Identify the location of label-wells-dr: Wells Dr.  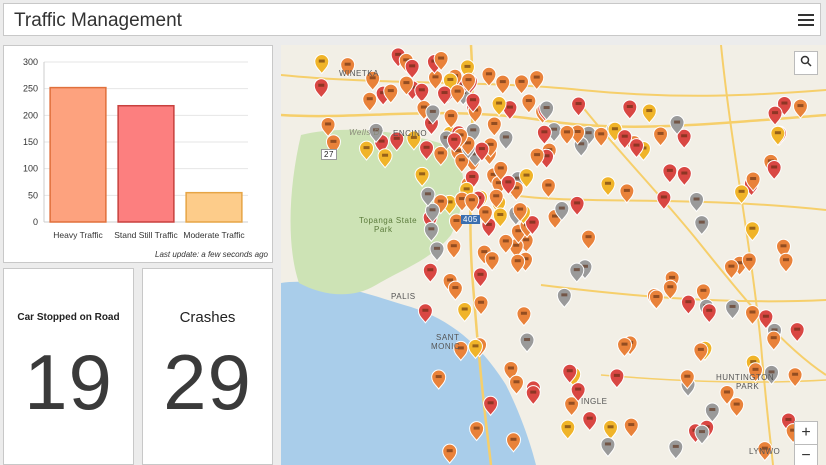
(366, 132).